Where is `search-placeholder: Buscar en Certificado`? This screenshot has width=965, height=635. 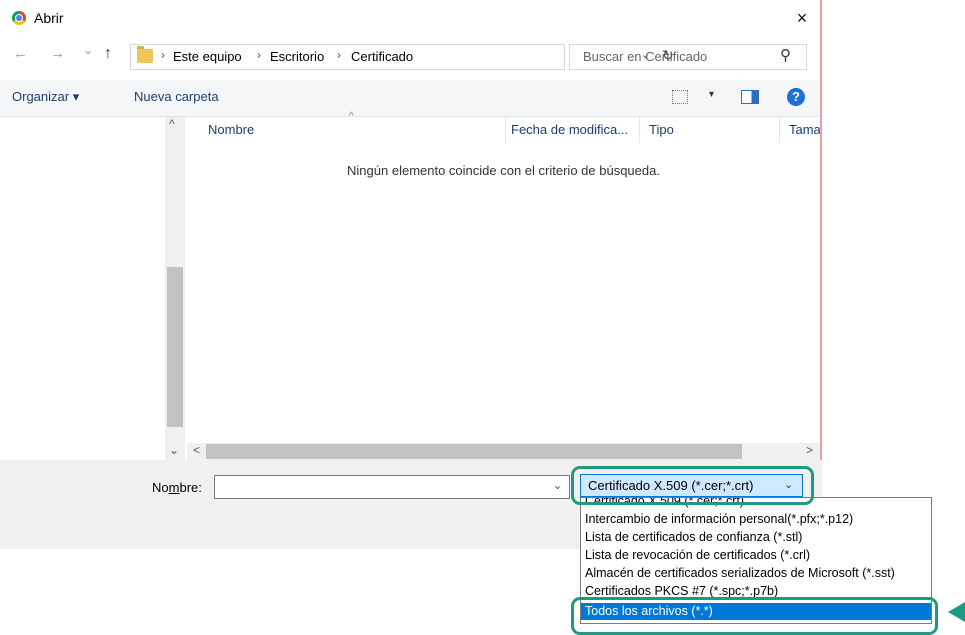
search-placeholder: Buscar en Certificado is located at coordinates (645, 56).